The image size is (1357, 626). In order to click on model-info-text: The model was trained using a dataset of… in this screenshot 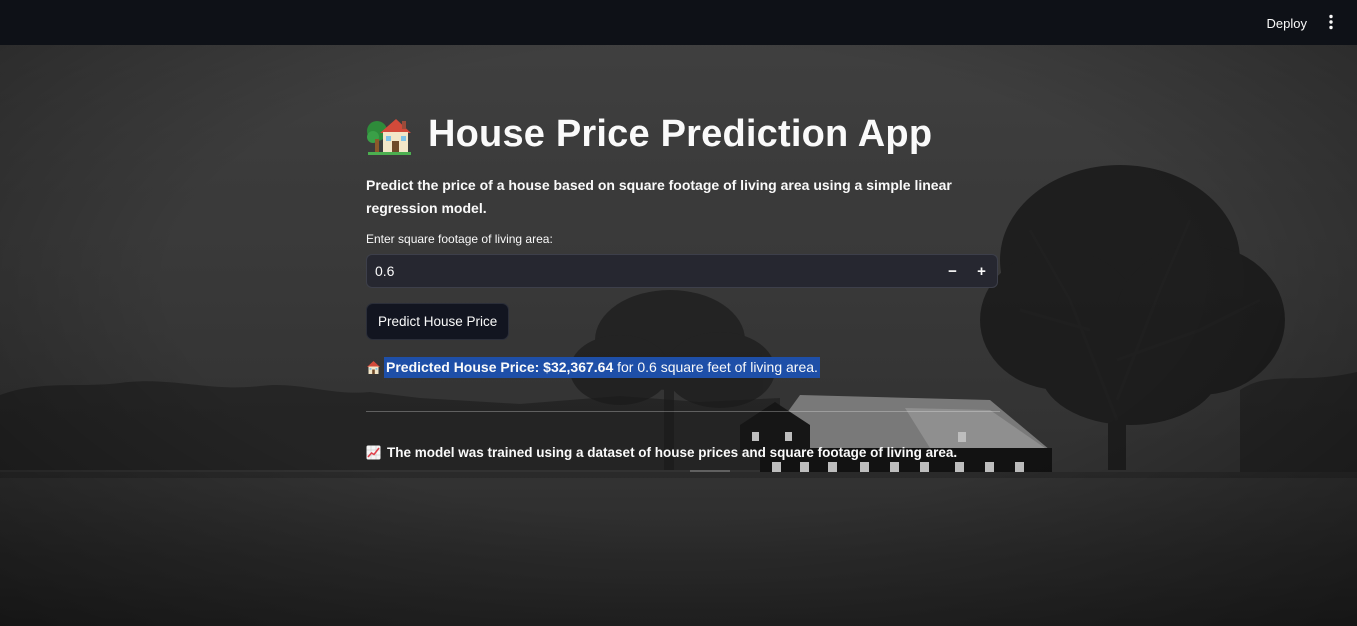, I will do `click(672, 452)`.